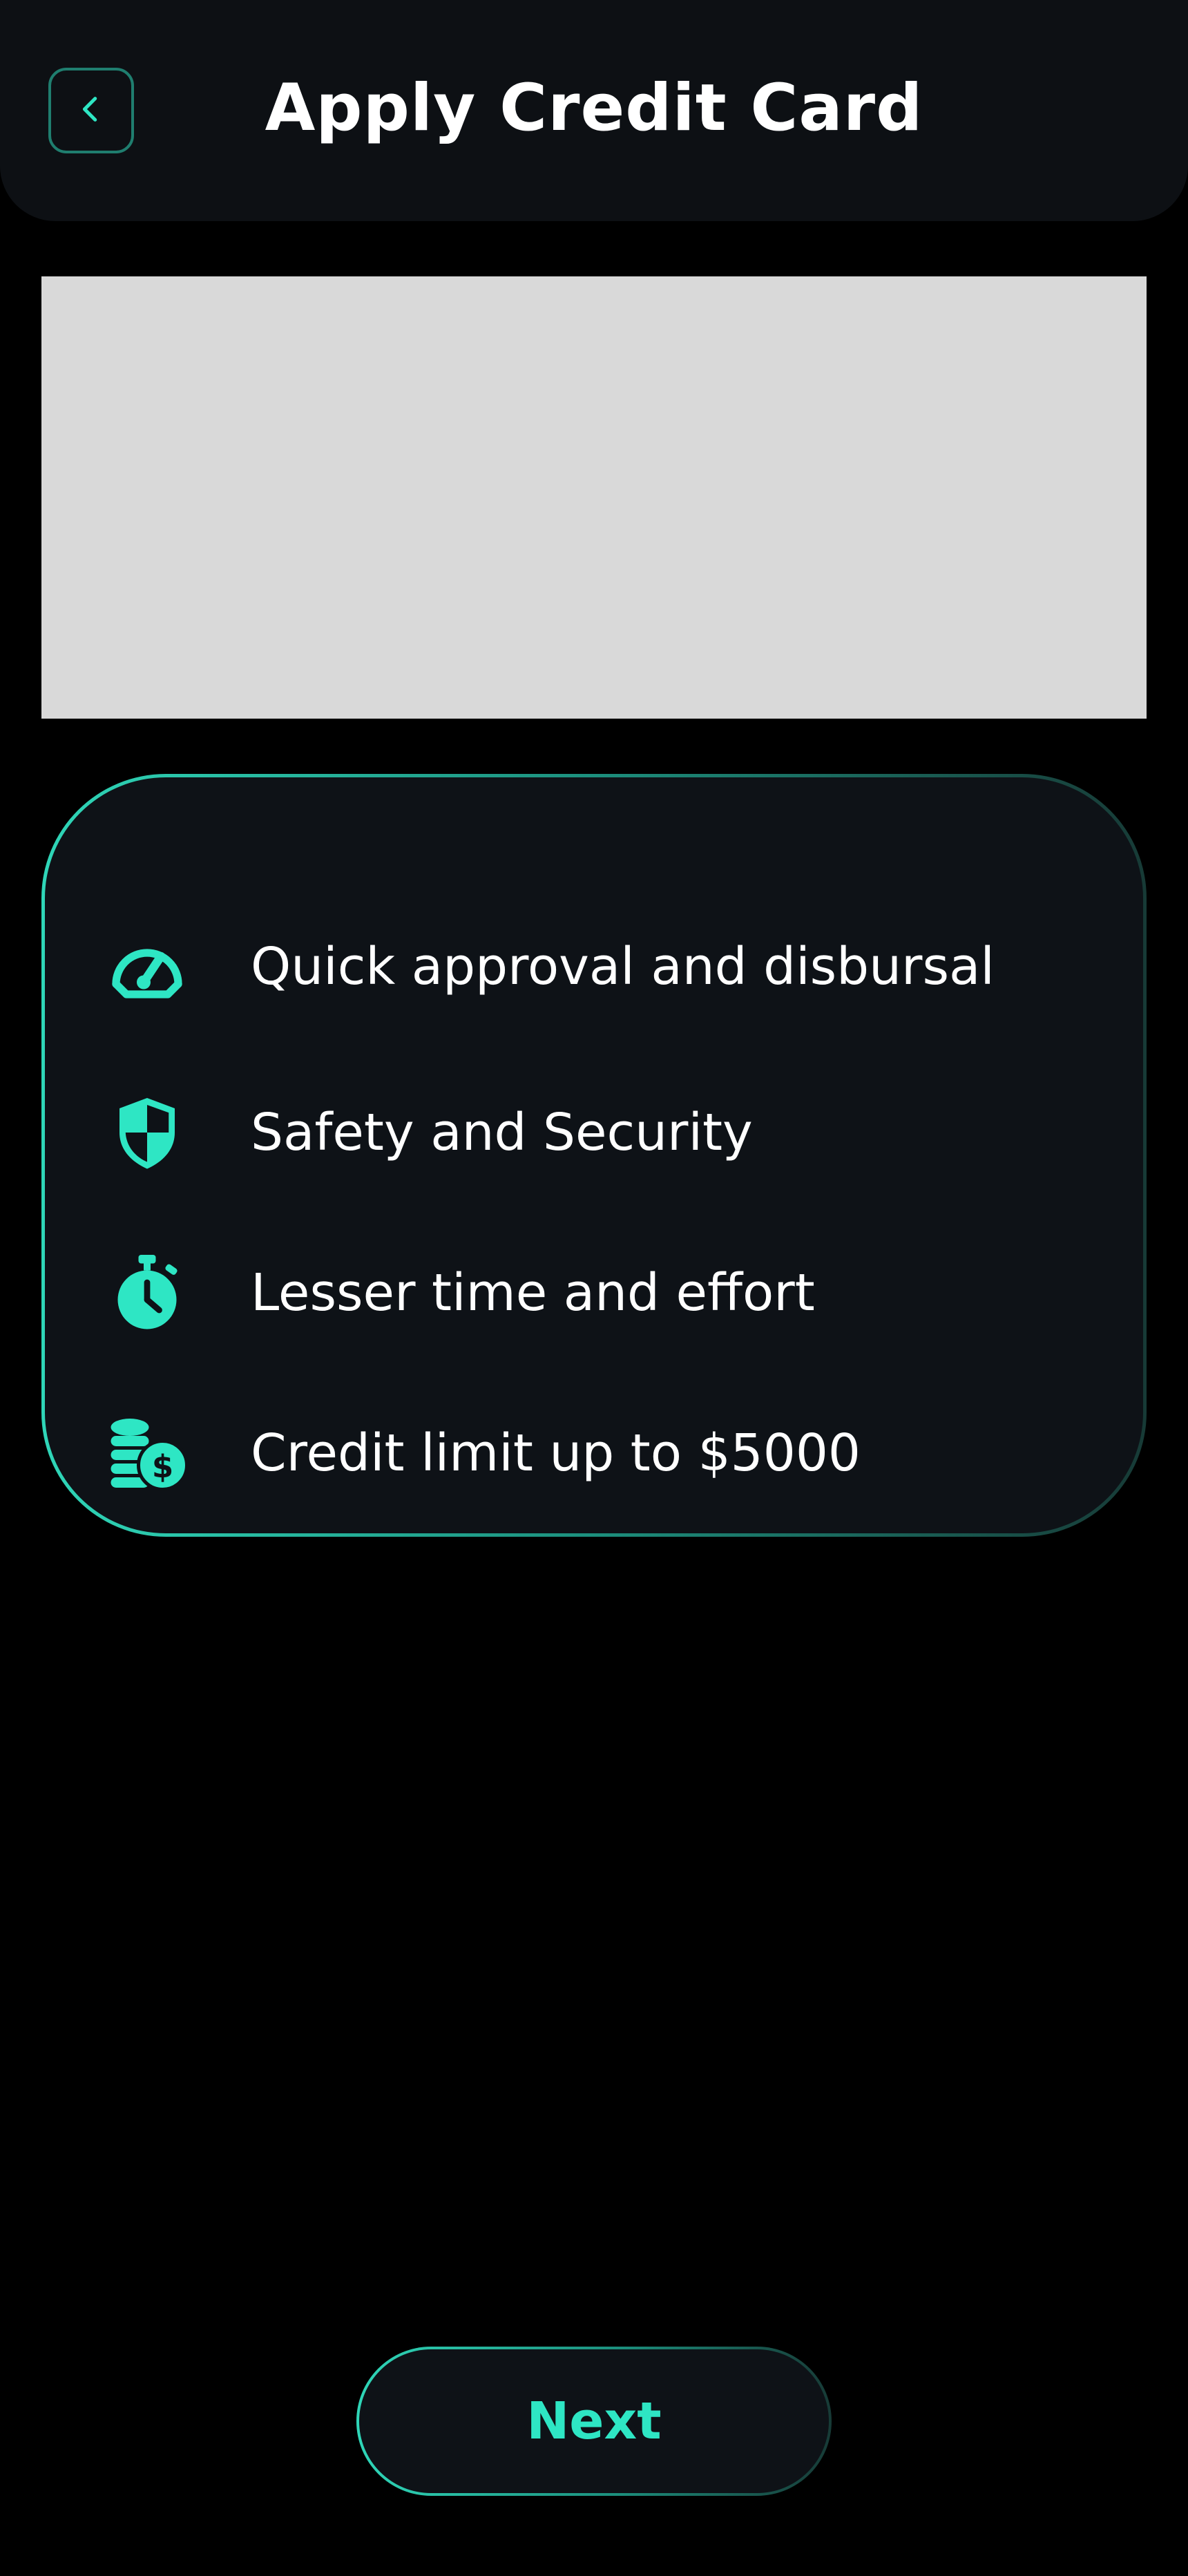 The width and height of the screenshot is (1188, 2576). What do you see at coordinates (147, 966) in the screenshot?
I see `speedometer-icon` at bounding box center [147, 966].